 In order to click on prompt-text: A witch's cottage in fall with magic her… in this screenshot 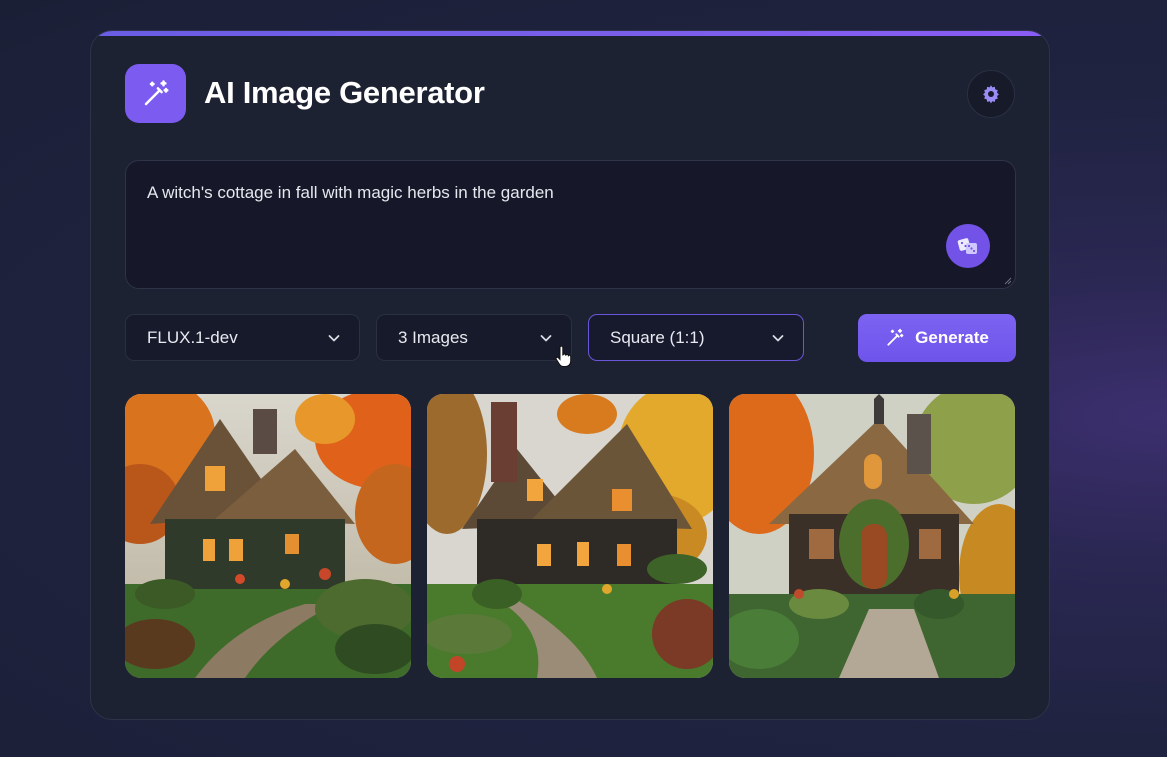, I will do `click(350, 193)`.